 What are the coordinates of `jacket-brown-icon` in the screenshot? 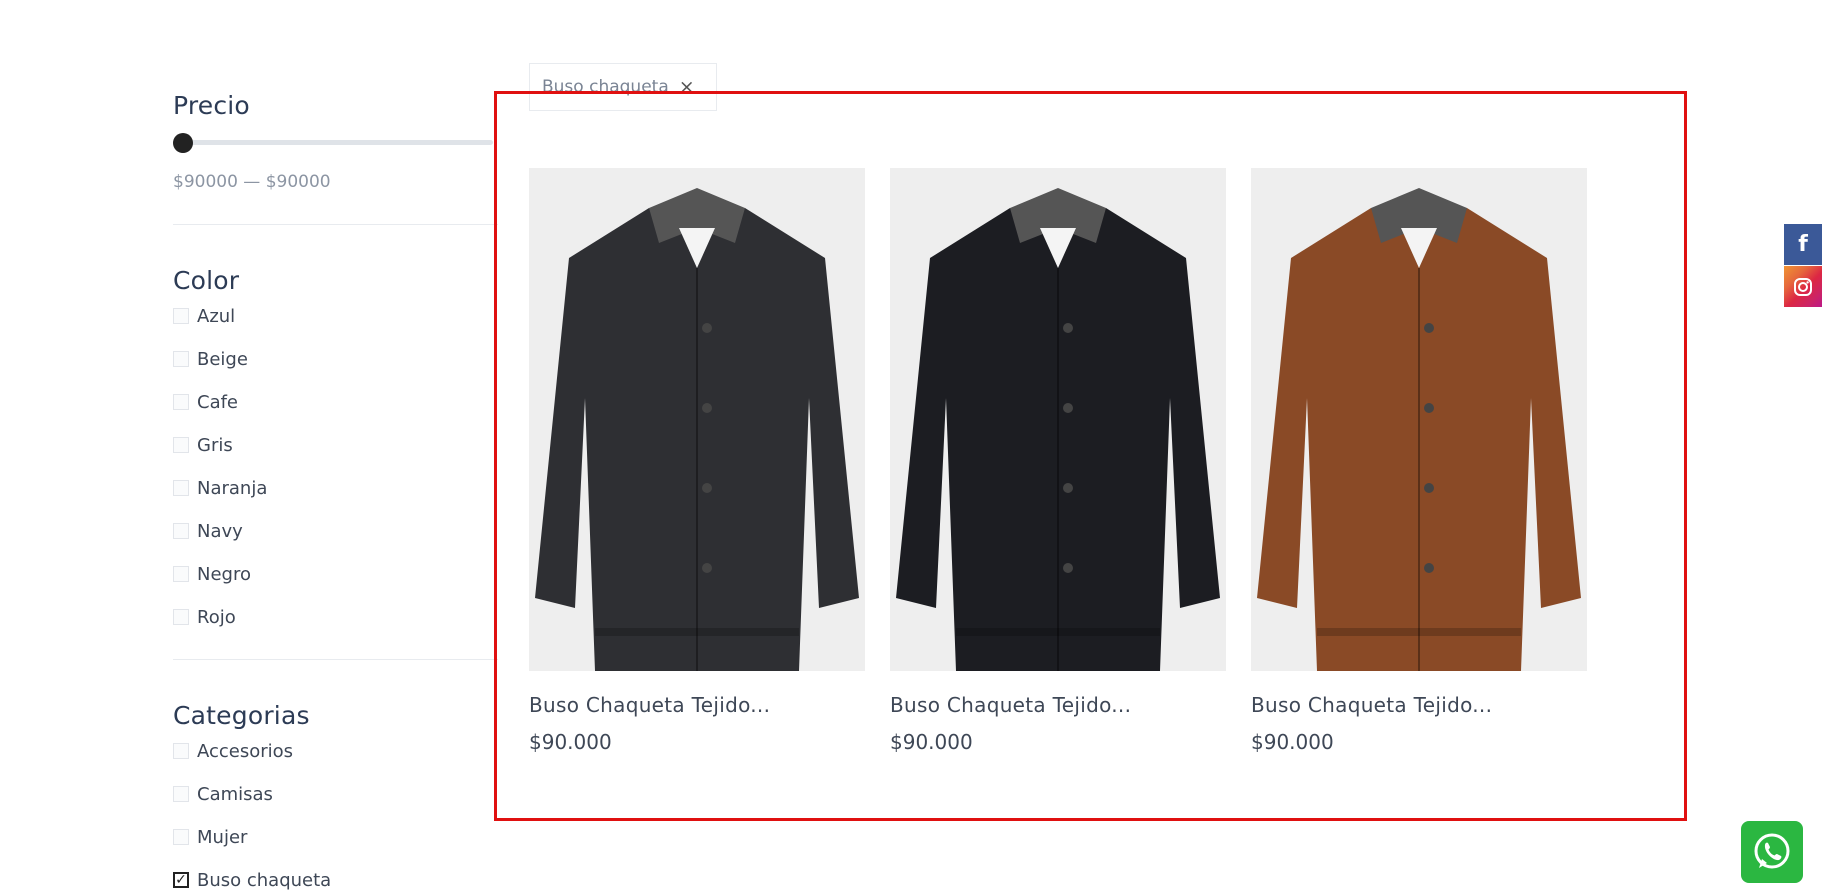 It's located at (1419, 419).